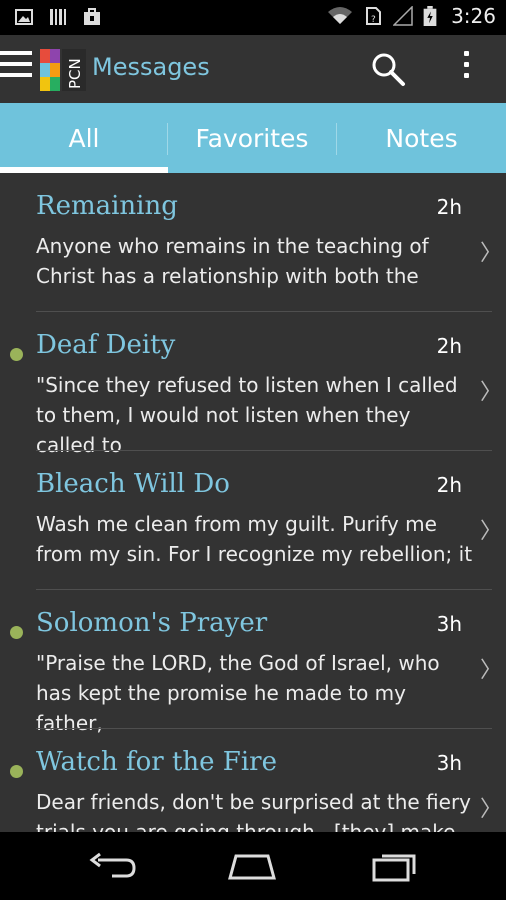 Image resolution: width=506 pixels, height=900 pixels. I want to click on briefcase-icon, so click(92, 16).